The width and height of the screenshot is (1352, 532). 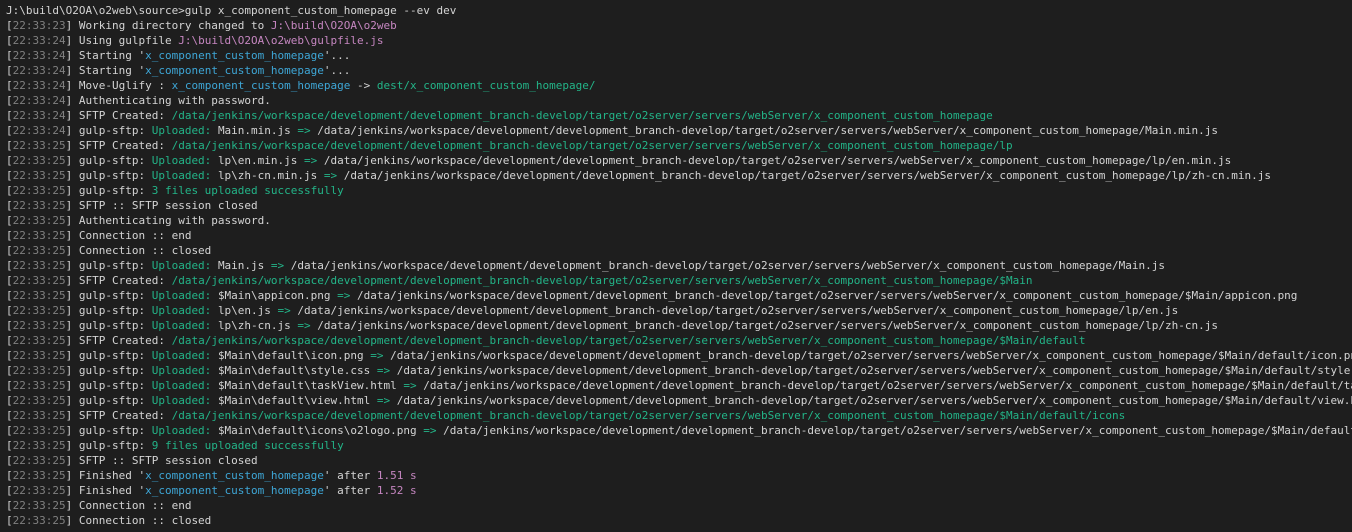 I want to click on log-text: ] Connection :: closed, so click(x=138, y=250).